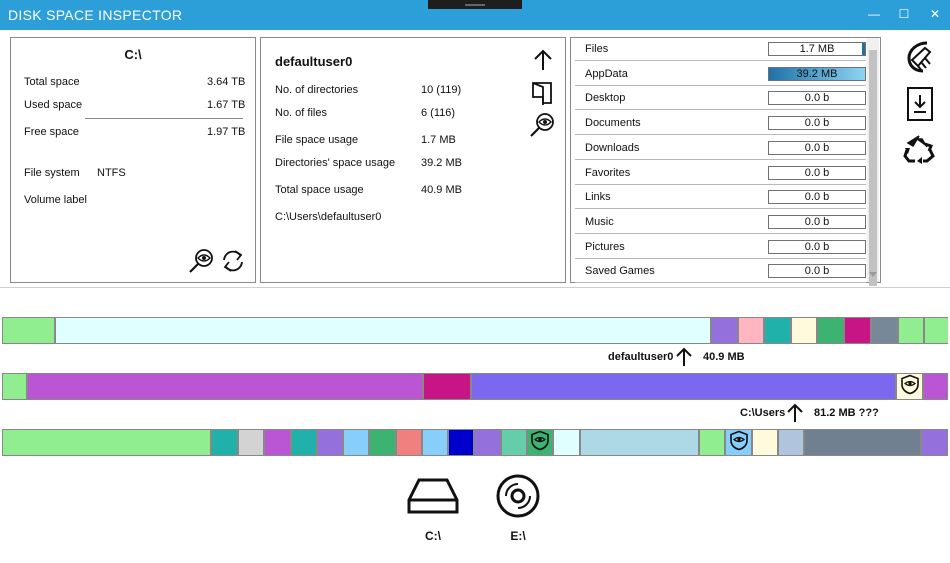  Describe the element at coordinates (874, 15) in the screenshot. I see `minimize-button: —` at that location.